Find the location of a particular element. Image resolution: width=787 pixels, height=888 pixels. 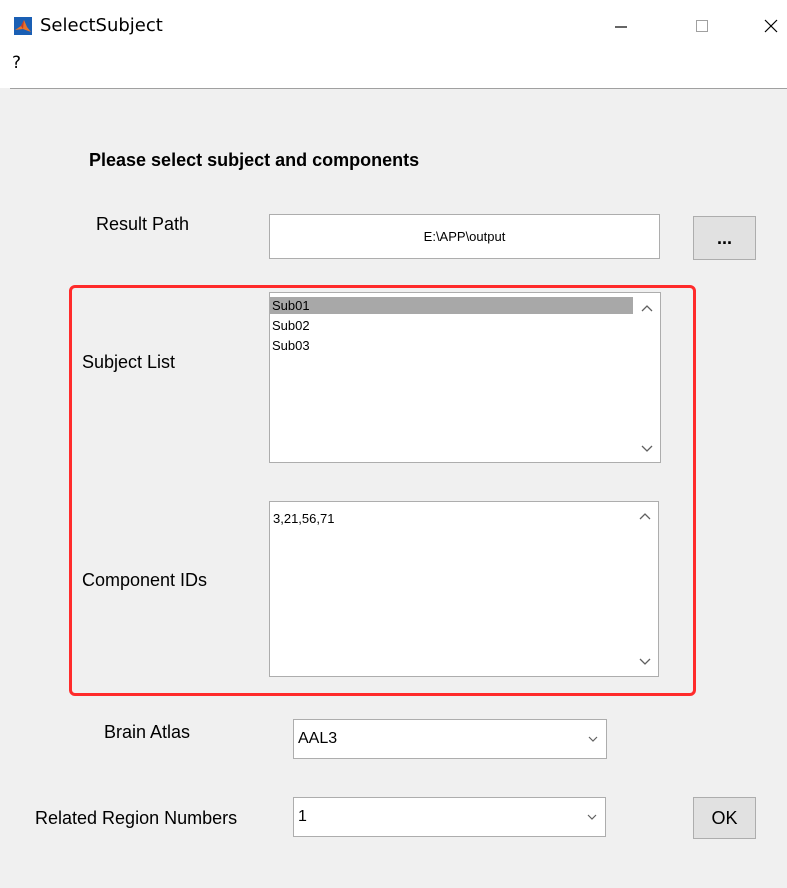

maximize-icon is located at coordinates (702, 26).